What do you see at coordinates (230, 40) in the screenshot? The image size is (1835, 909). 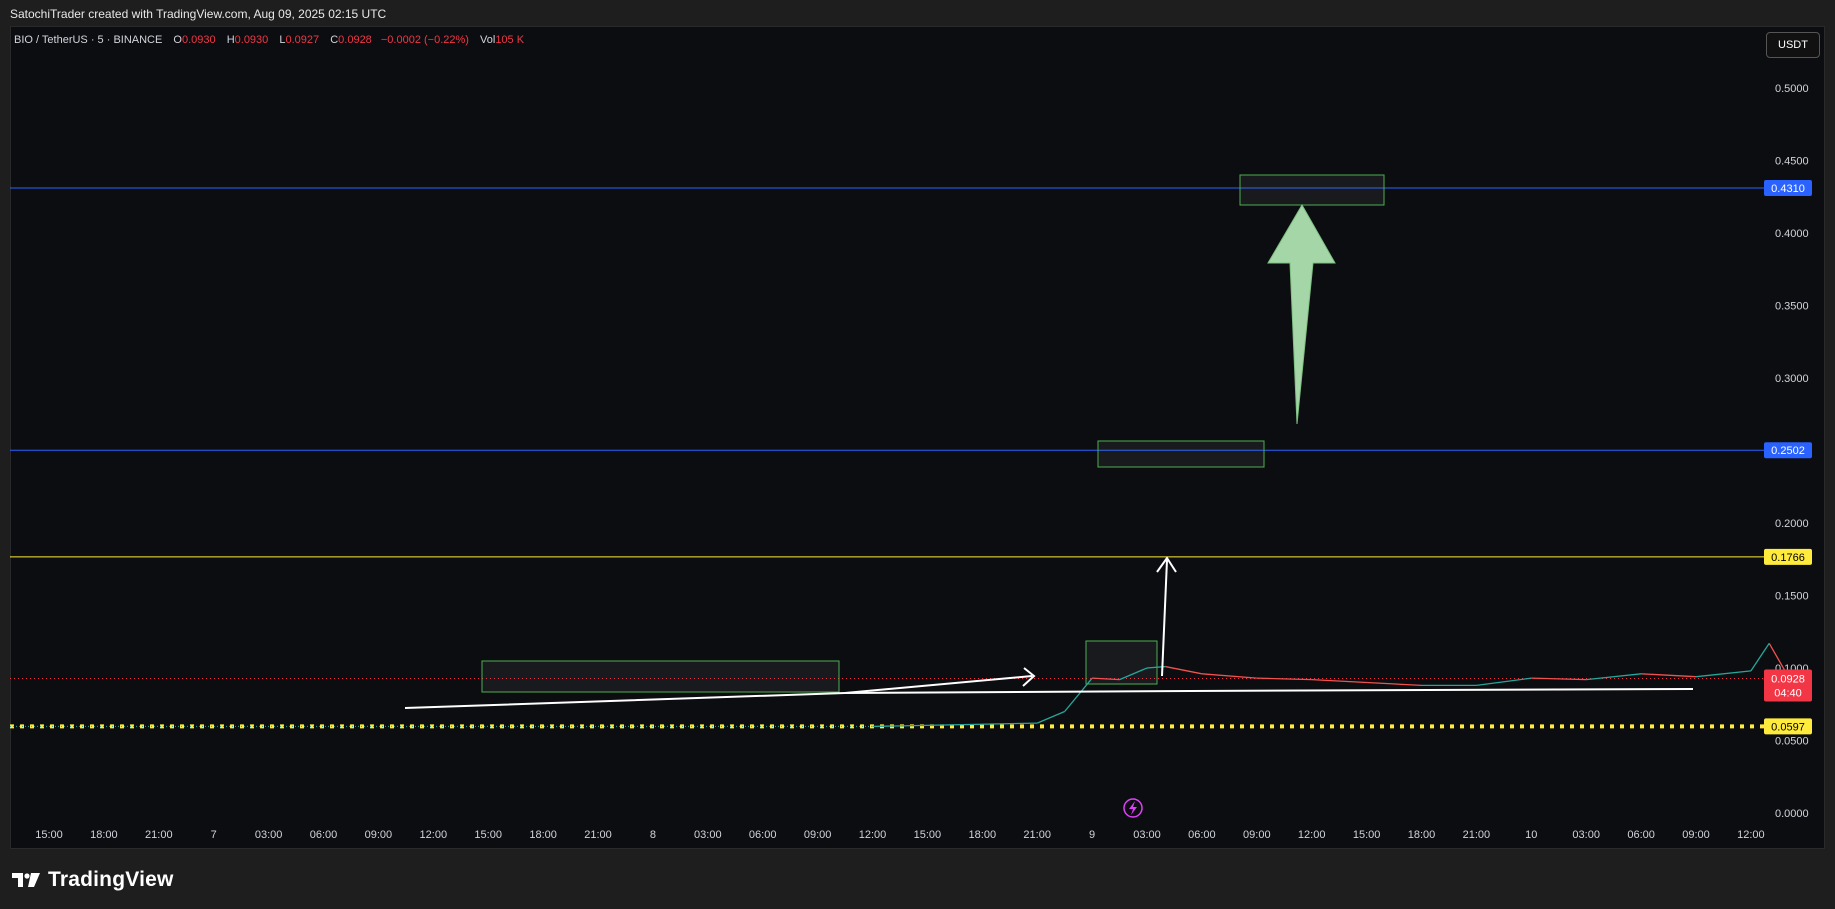 I see `high-label: H` at bounding box center [230, 40].